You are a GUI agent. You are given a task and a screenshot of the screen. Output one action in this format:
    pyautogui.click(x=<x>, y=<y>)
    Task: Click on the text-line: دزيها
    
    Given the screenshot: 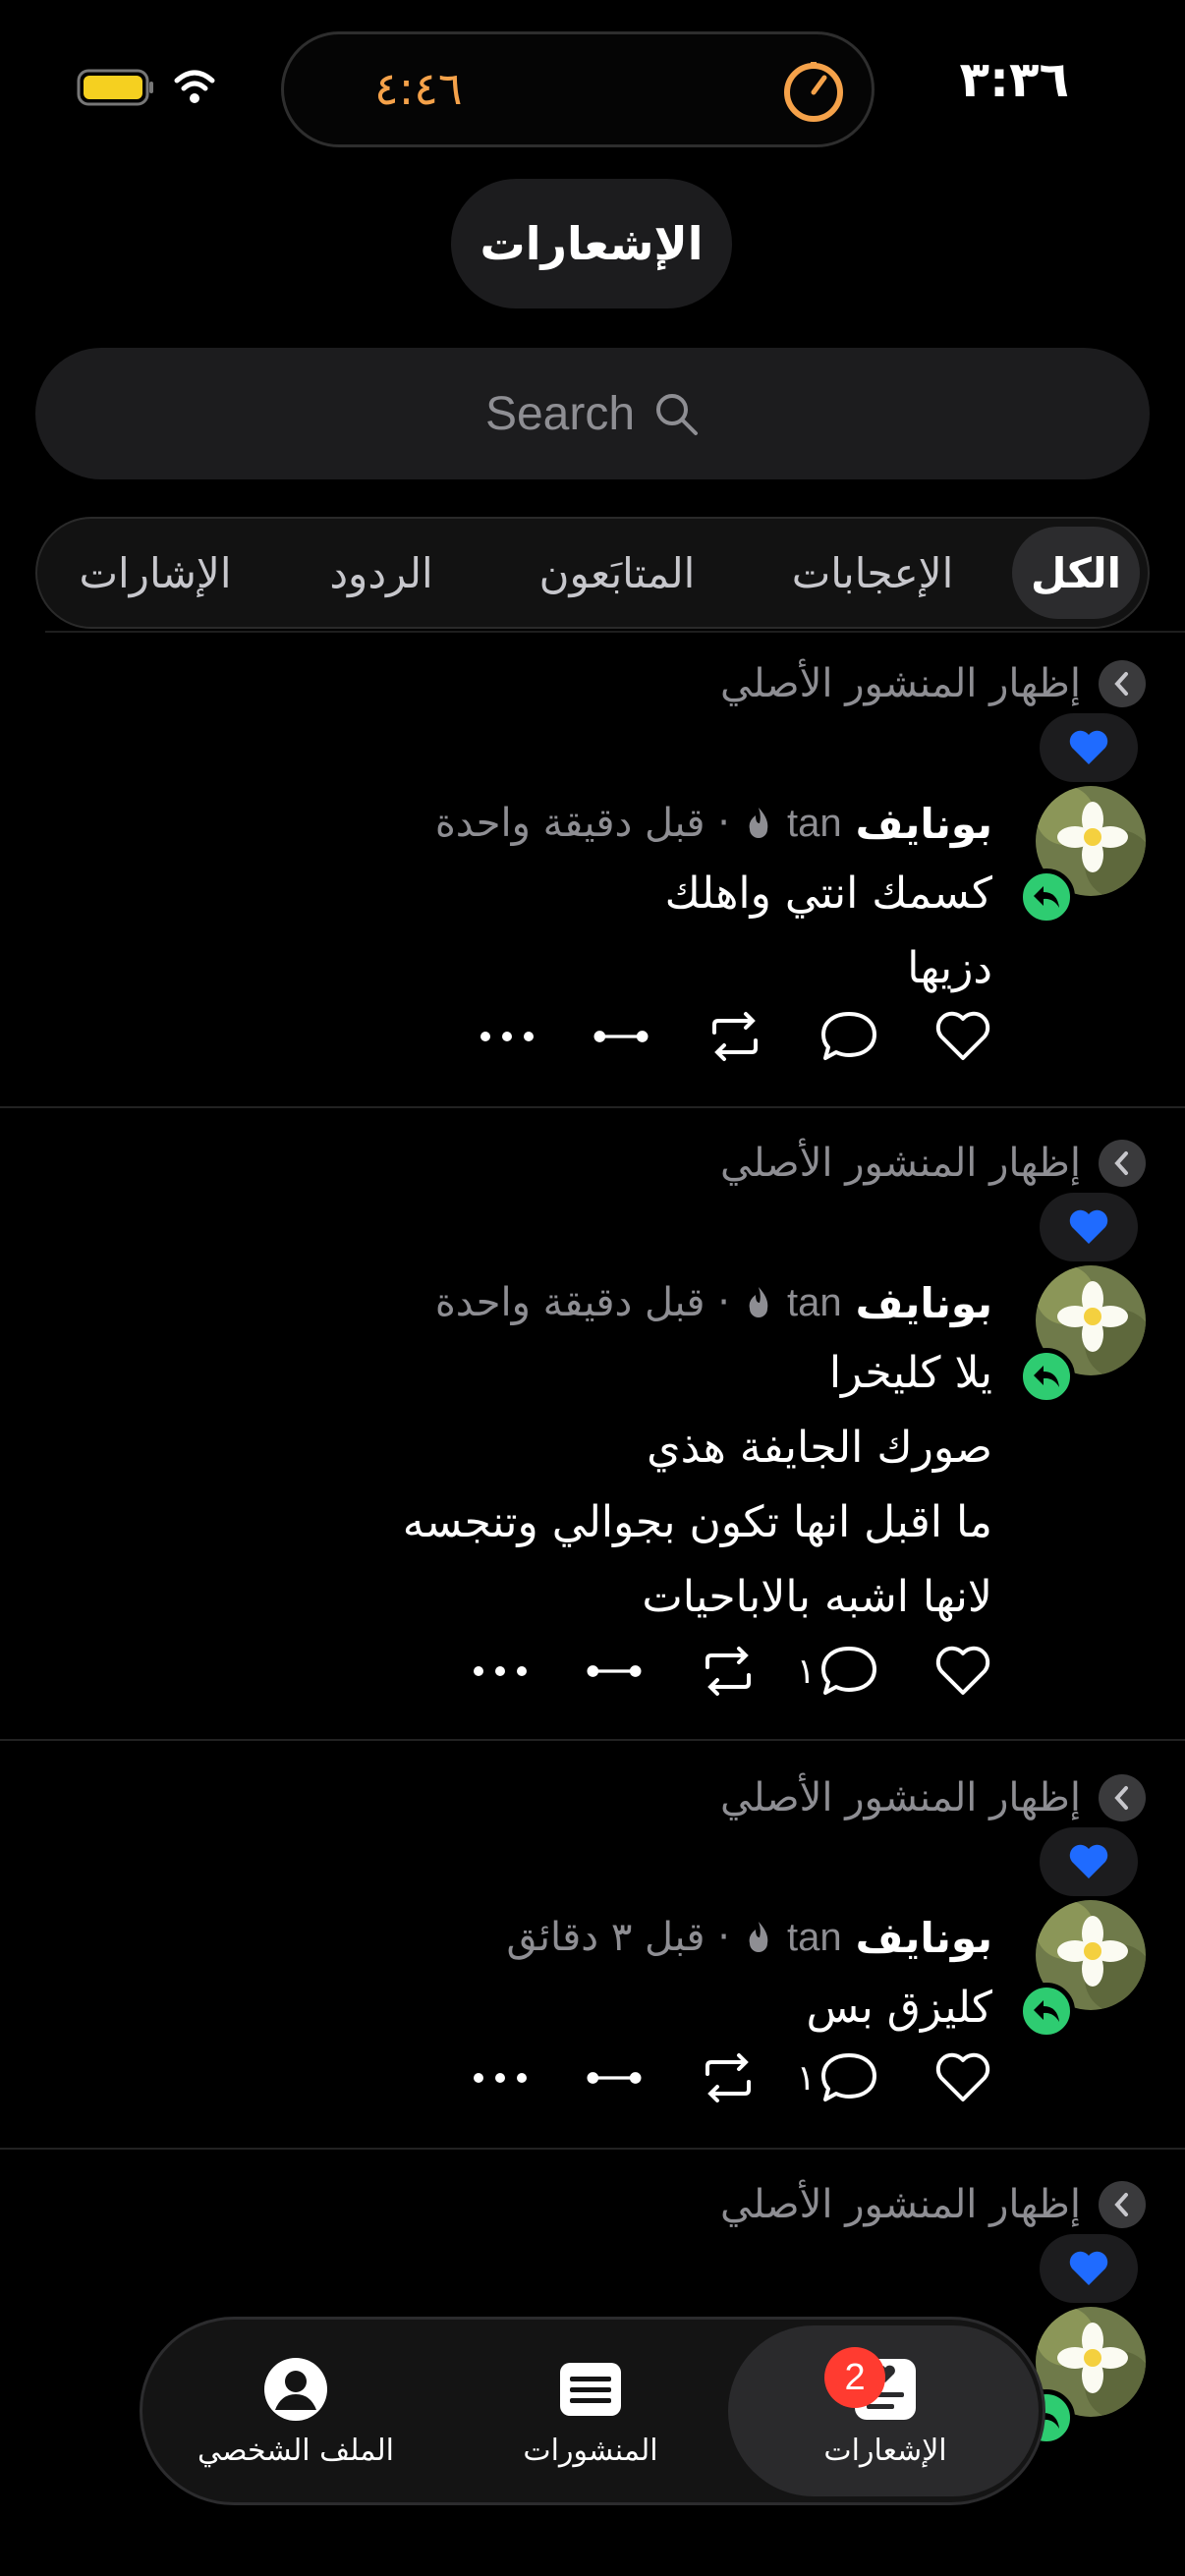 What is the action you would take?
    pyautogui.click(x=950, y=968)
    